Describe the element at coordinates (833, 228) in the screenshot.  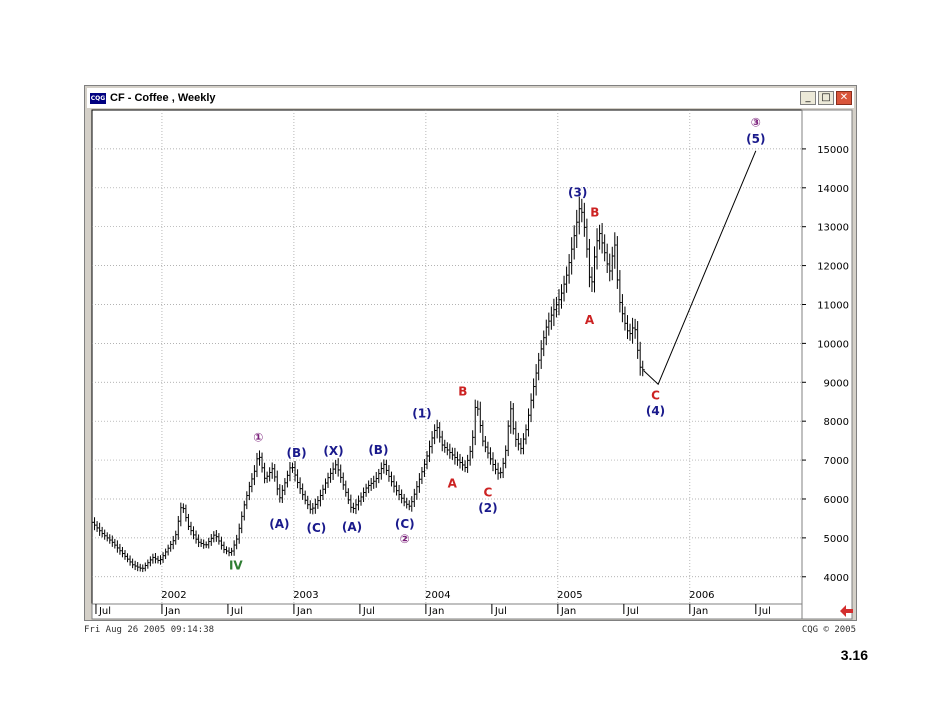
I see `y-tick-label: 13000` at that location.